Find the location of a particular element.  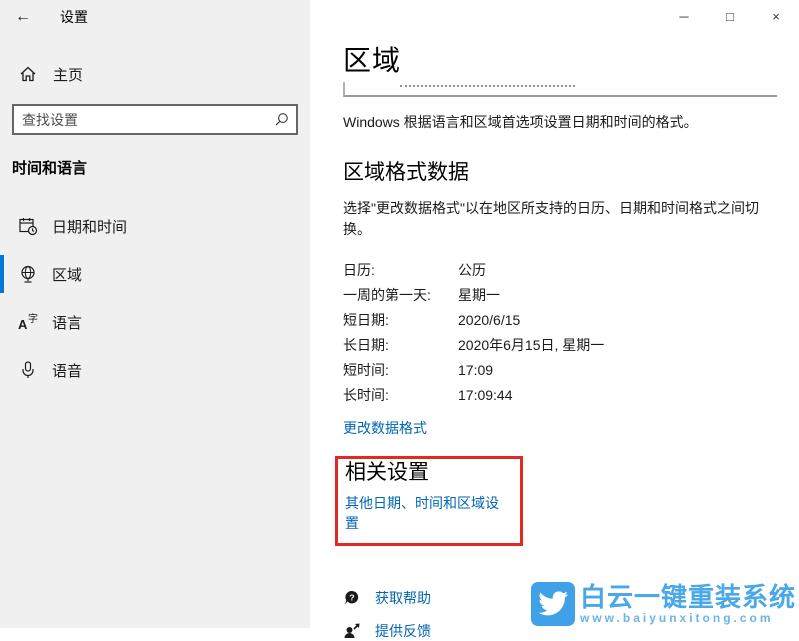

clipped-text-fragment is located at coordinates (487, 86).